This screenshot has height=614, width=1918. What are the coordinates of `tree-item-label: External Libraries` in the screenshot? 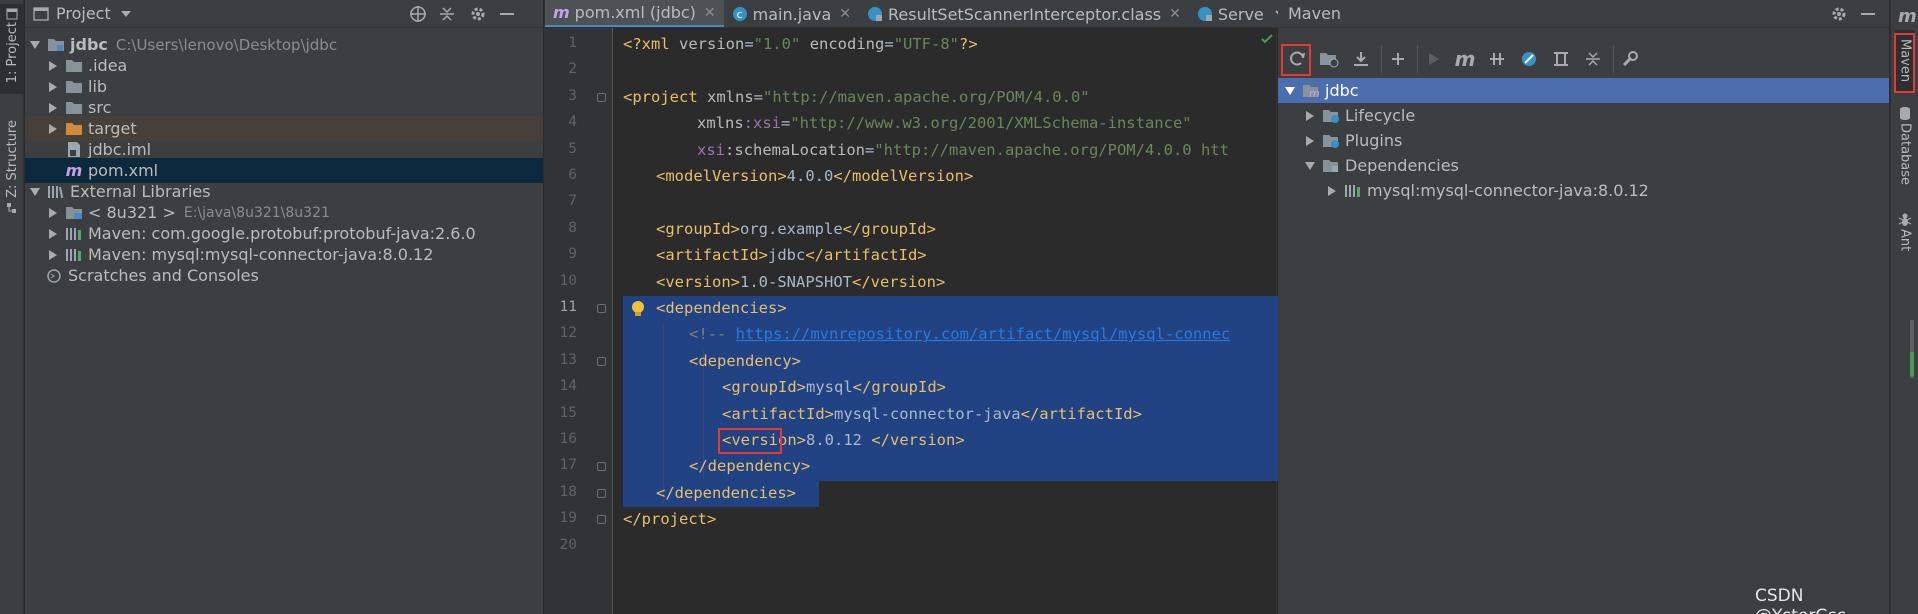 It's located at (140, 191).